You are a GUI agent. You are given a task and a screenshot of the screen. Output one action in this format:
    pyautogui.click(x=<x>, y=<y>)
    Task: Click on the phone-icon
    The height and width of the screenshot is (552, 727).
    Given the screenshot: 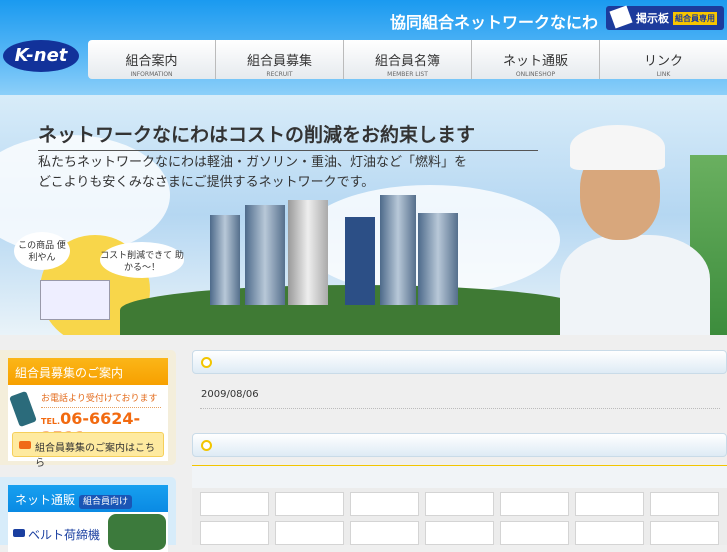 What is the action you would take?
    pyautogui.click(x=23, y=409)
    